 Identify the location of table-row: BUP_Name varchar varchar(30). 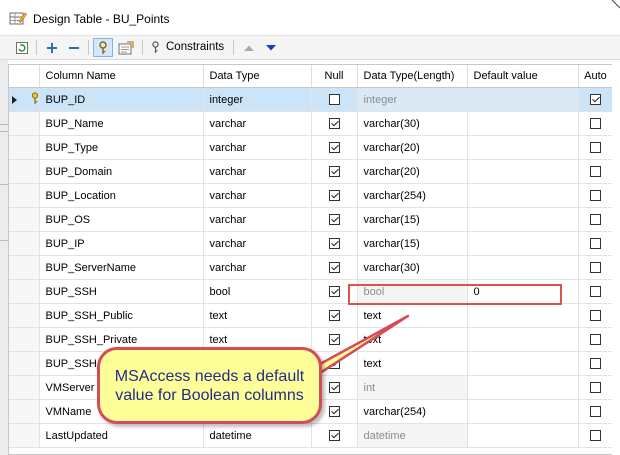
(310, 123).